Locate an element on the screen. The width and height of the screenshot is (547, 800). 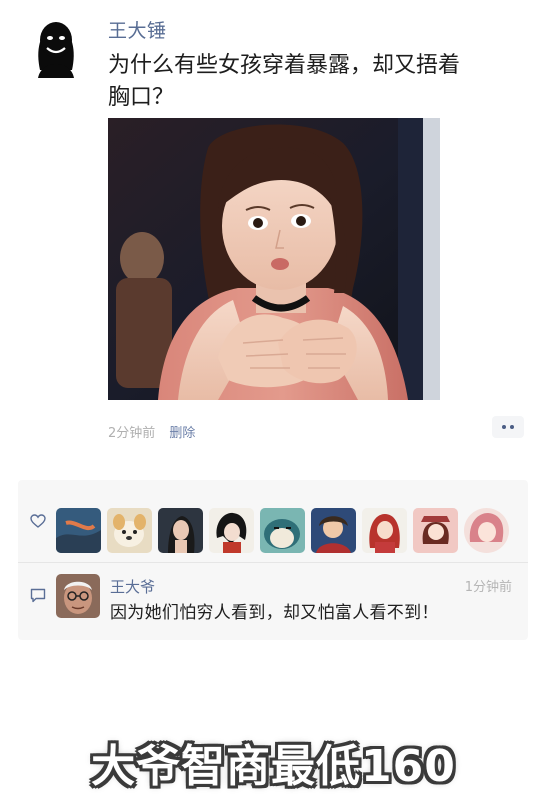
likes-row is located at coordinates (273, 522).